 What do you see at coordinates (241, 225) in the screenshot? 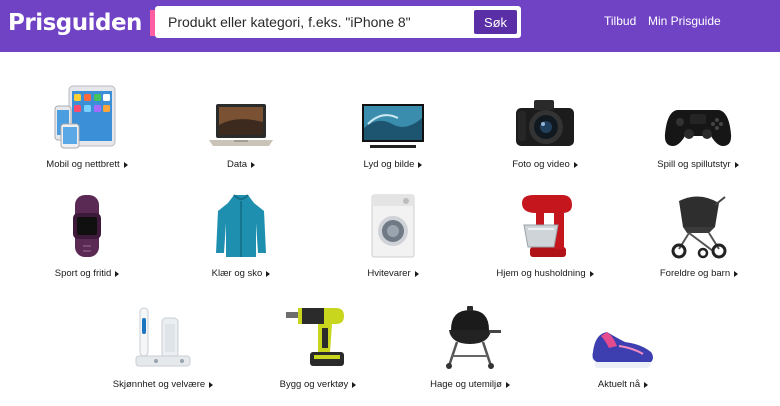
I see `jacket-icon` at bounding box center [241, 225].